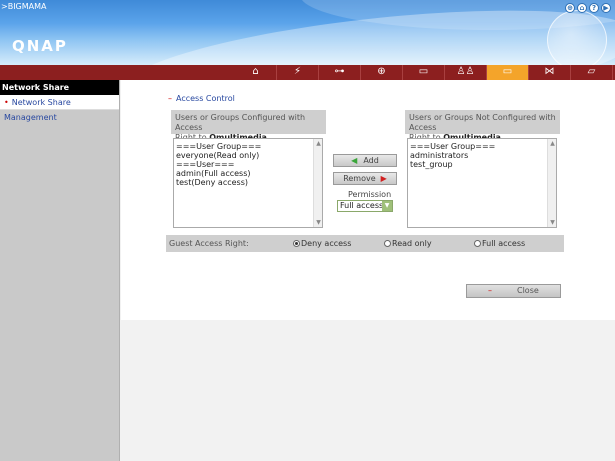 The width and height of the screenshot is (615, 461). Describe the element at coordinates (209, 243) in the screenshot. I see `guest-access-label: Guest Access Right:` at that location.